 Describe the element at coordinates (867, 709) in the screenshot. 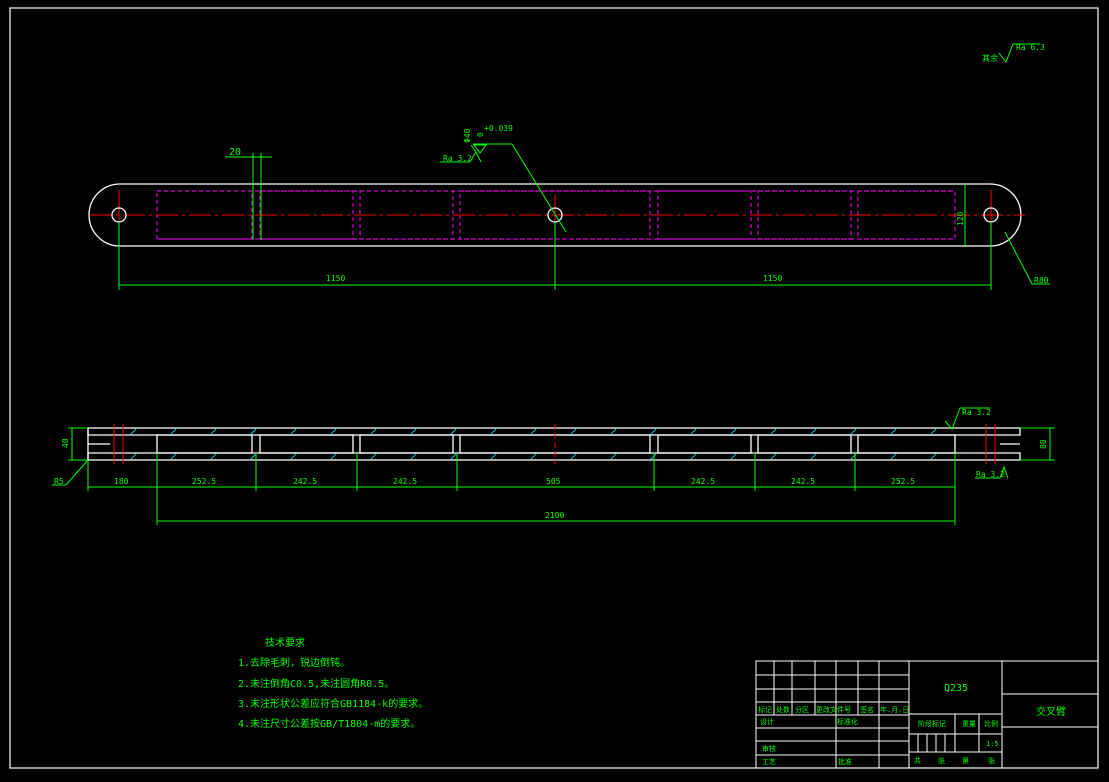

I see `tb-signature: 签名` at that location.